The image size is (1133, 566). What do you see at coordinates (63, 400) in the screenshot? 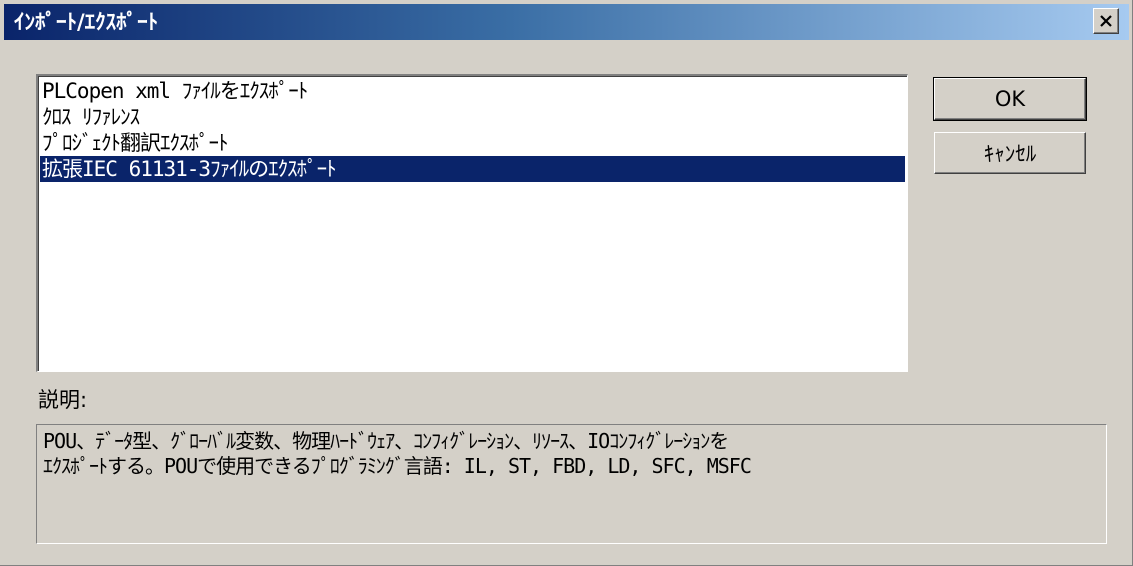
I see `description-label: 説明:` at bounding box center [63, 400].